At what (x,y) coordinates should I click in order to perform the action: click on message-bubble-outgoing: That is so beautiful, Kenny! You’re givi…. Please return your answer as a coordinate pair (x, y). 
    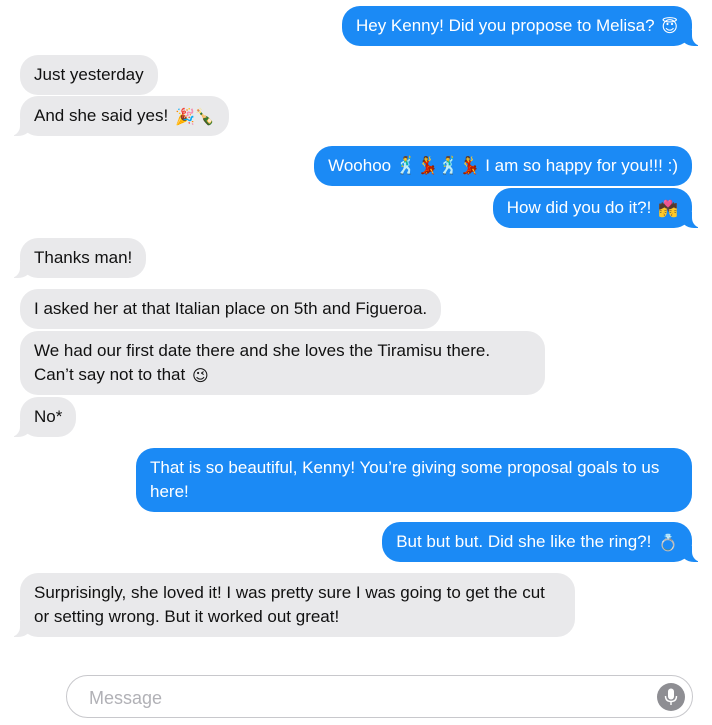
    Looking at the image, I should click on (414, 480).